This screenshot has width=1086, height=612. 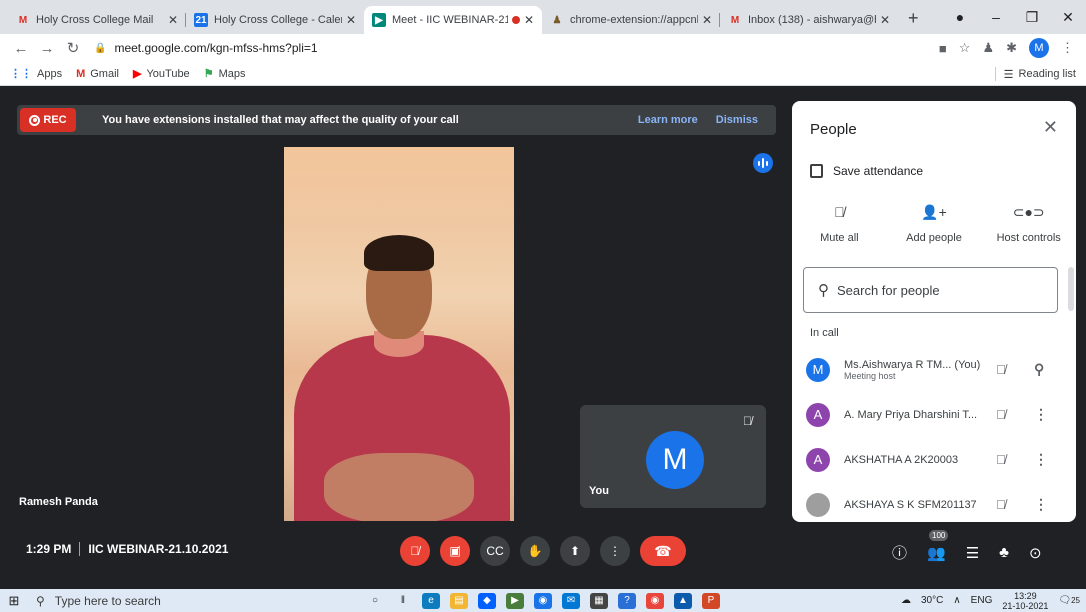 I want to click on windows-start-icon: ⊞, so click(x=14, y=601).